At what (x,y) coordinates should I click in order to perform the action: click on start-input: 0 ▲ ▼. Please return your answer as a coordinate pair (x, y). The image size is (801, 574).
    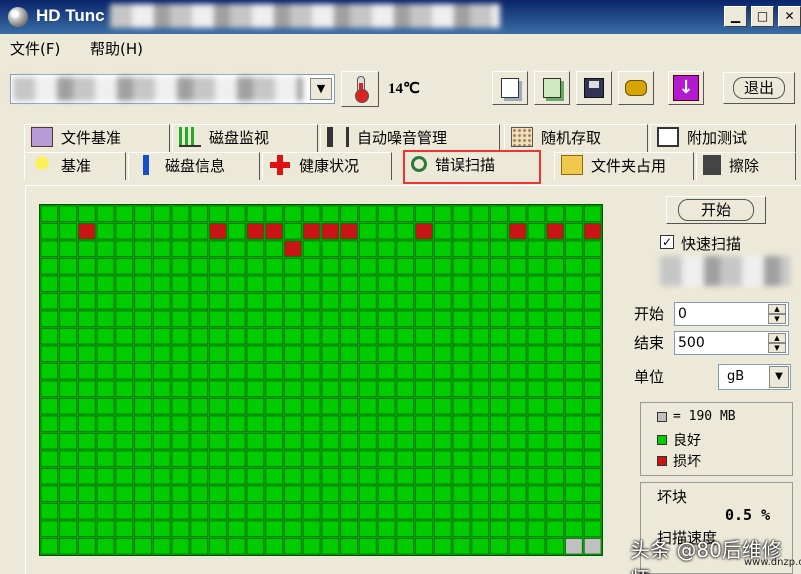
    Looking at the image, I should click on (731, 314).